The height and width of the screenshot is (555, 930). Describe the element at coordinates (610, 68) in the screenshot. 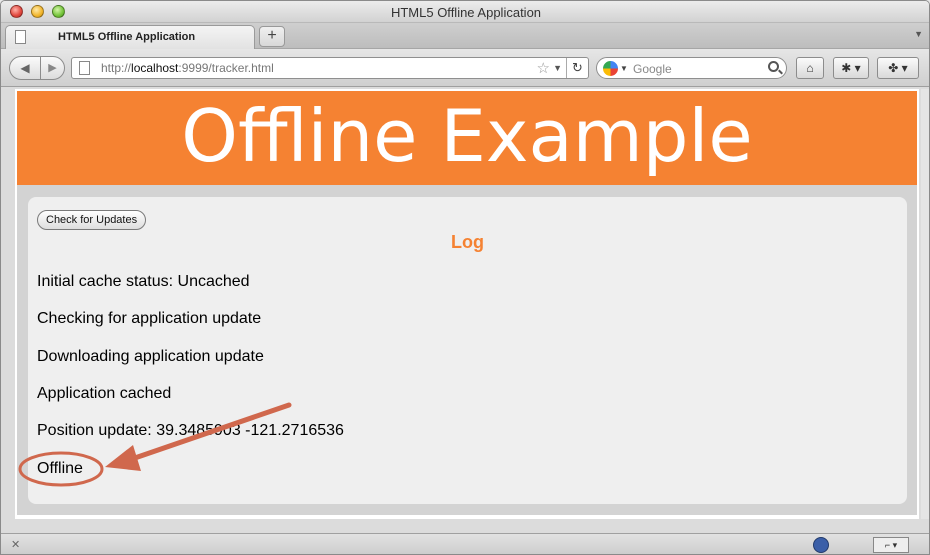

I see `search-engine-icon` at that location.